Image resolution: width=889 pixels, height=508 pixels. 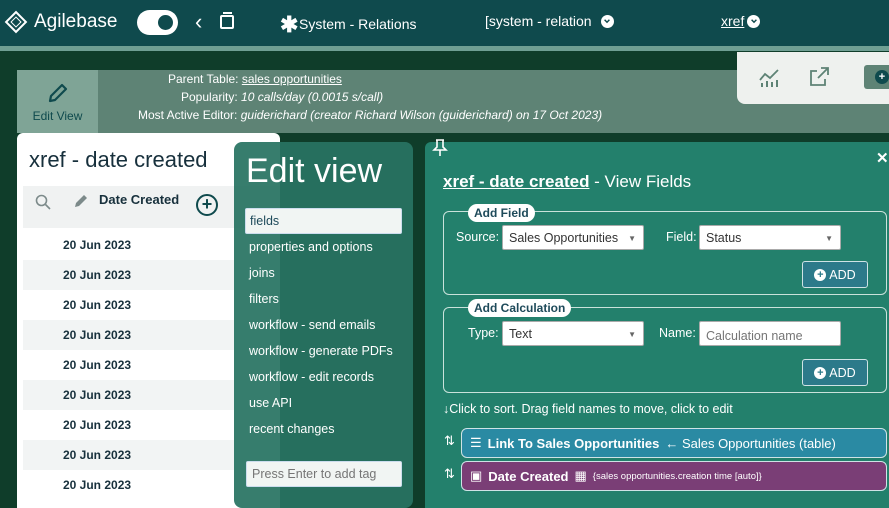 What do you see at coordinates (882, 158) in the screenshot?
I see `close-icon: ✕` at bounding box center [882, 158].